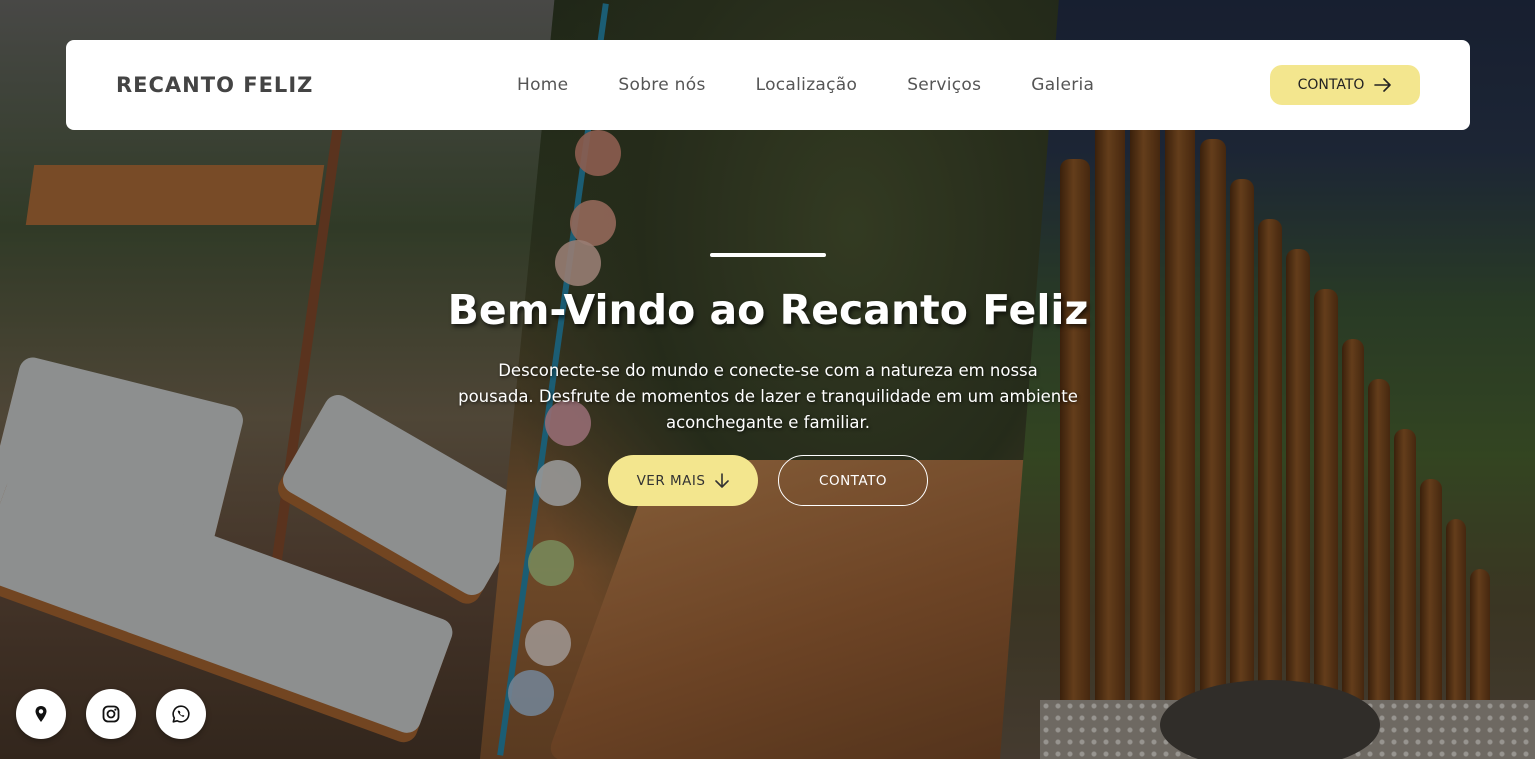 The width and height of the screenshot is (1535, 759). Describe the element at coordinates (214, 85) in the screenshot. I see `brand-logo: RECANTO FELIZ` at that location.